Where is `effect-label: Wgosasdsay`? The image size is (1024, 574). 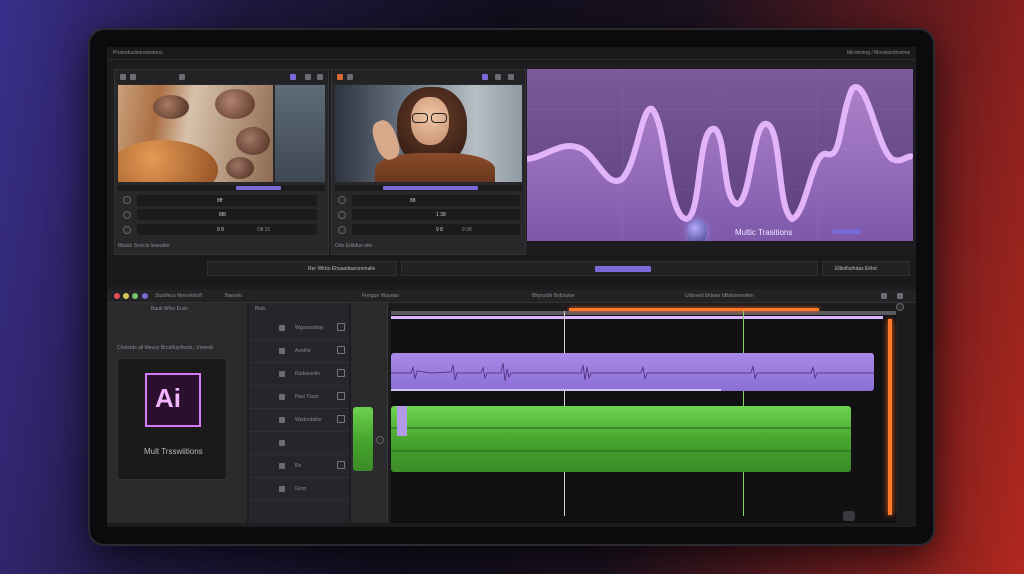 effect-label: Wgosasdsay is located at coordinates (309, 328).